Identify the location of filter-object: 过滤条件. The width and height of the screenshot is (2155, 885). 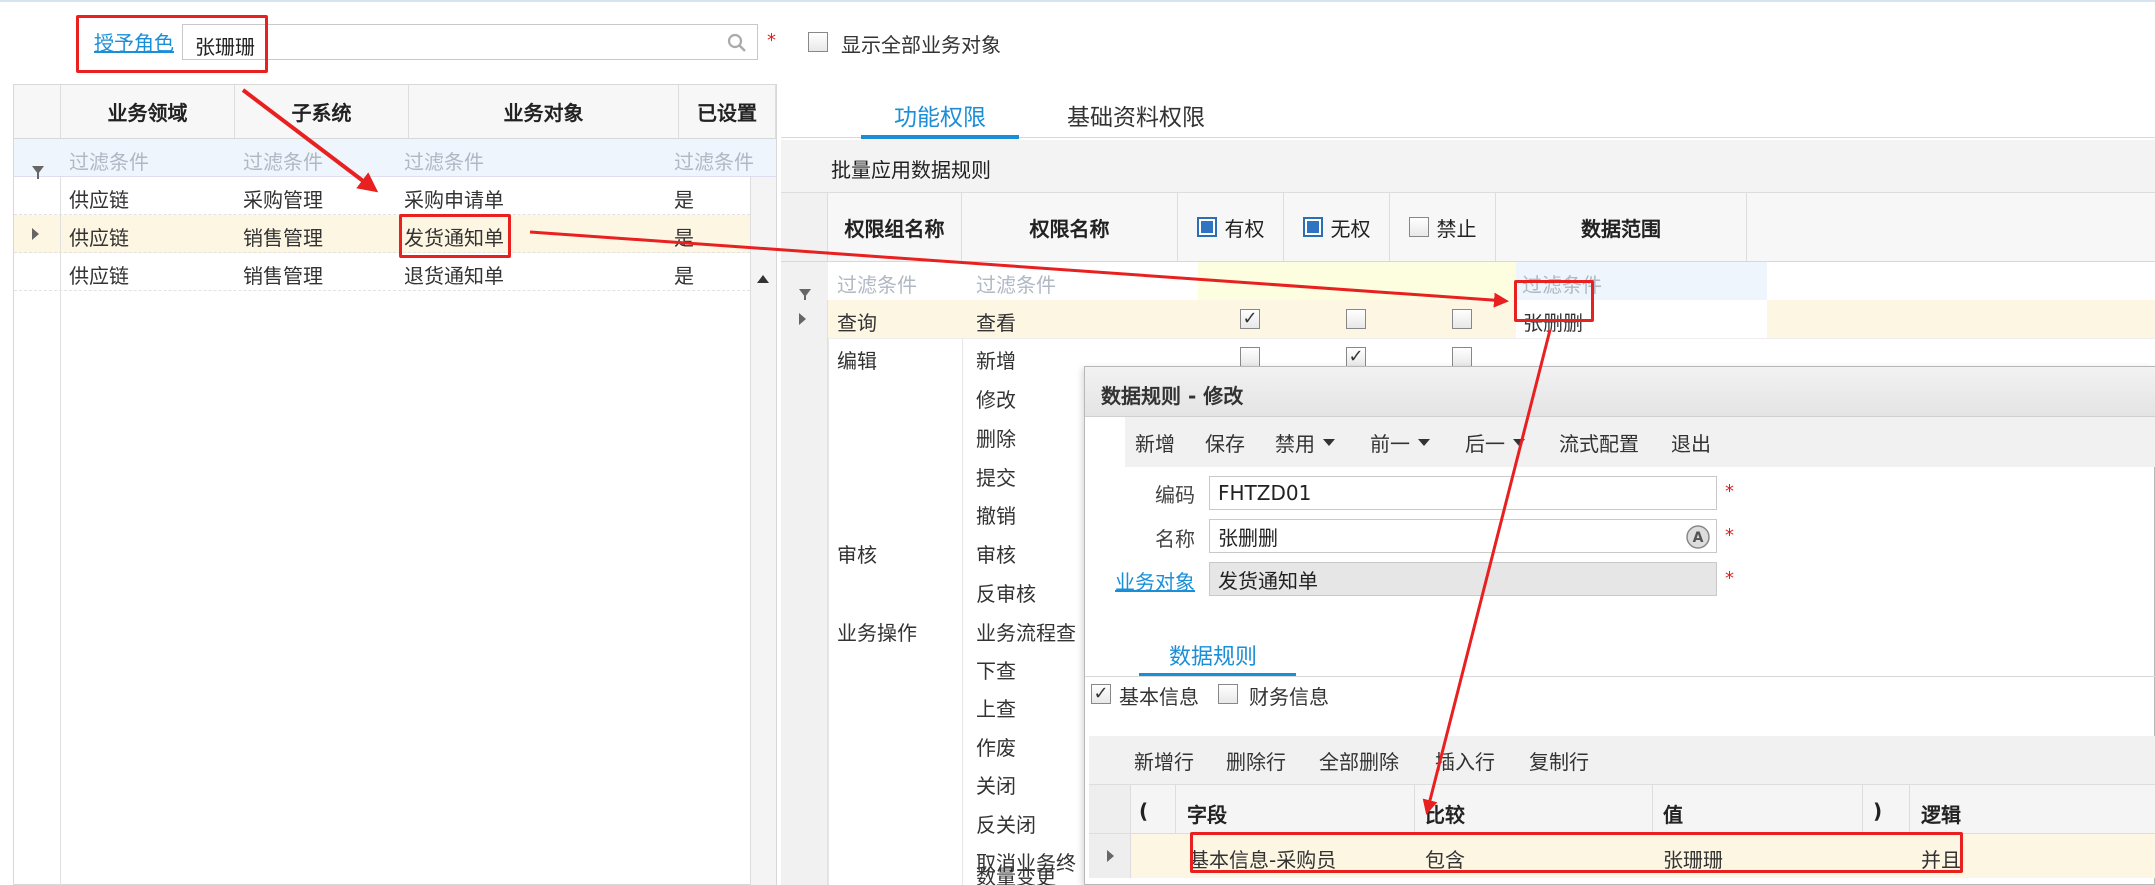
(444, 160).